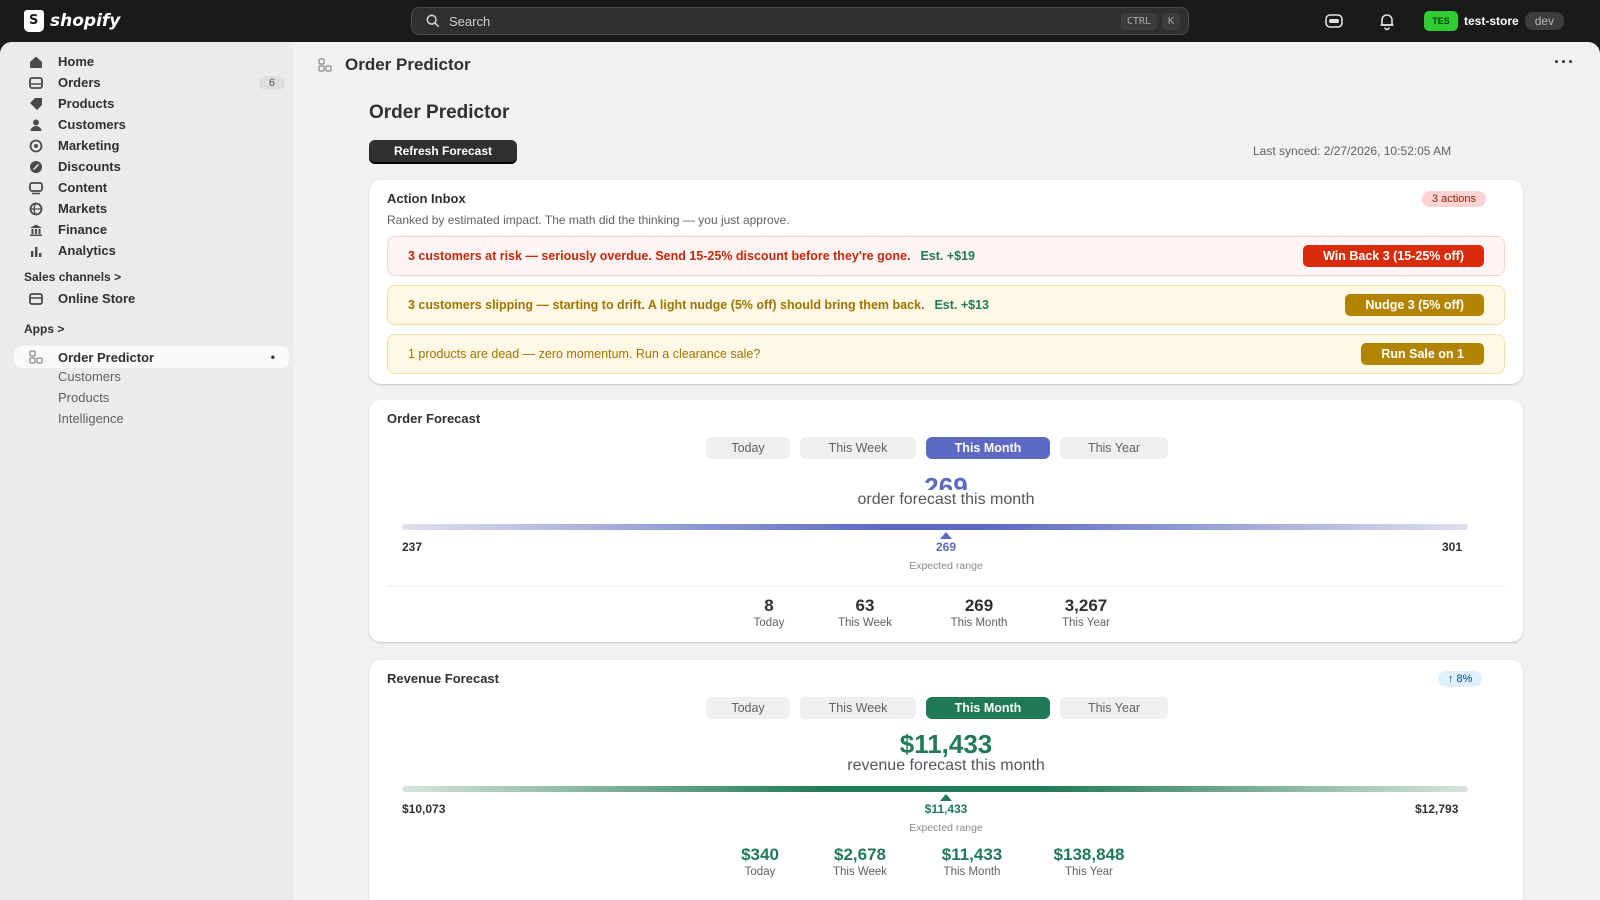  I want to click on nudge-button: Nudge 3 (5% off), so click(1414, 305).